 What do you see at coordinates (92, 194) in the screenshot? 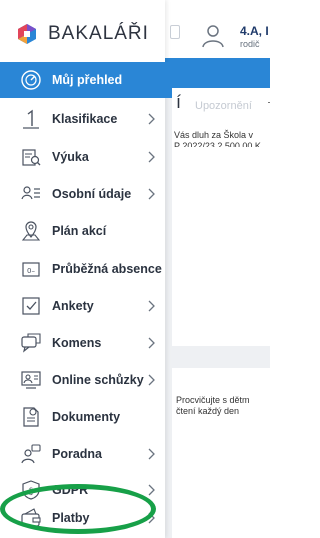
I see `sidebar-item-label: Osobní údaje` at bounding box center [92, 194].